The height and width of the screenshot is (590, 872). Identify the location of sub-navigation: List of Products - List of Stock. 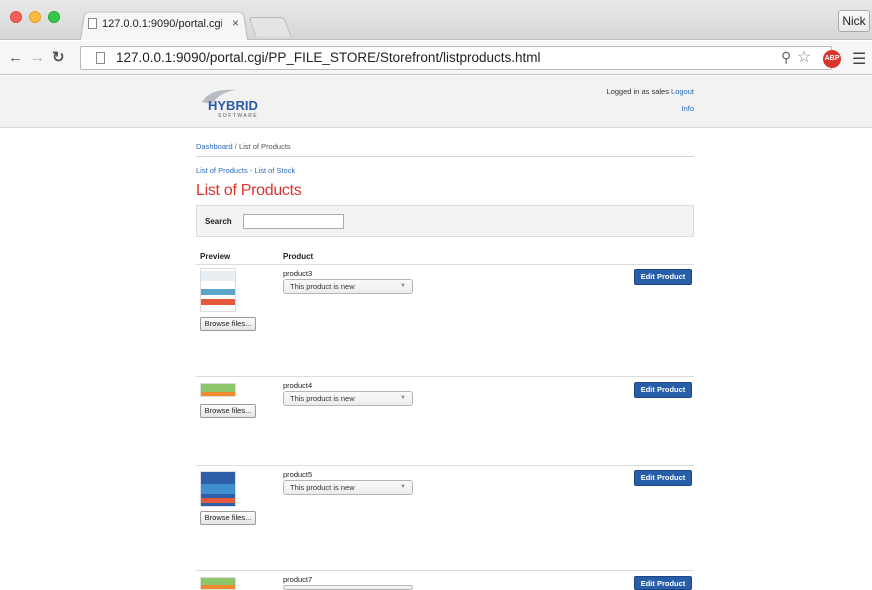
(245, 170).